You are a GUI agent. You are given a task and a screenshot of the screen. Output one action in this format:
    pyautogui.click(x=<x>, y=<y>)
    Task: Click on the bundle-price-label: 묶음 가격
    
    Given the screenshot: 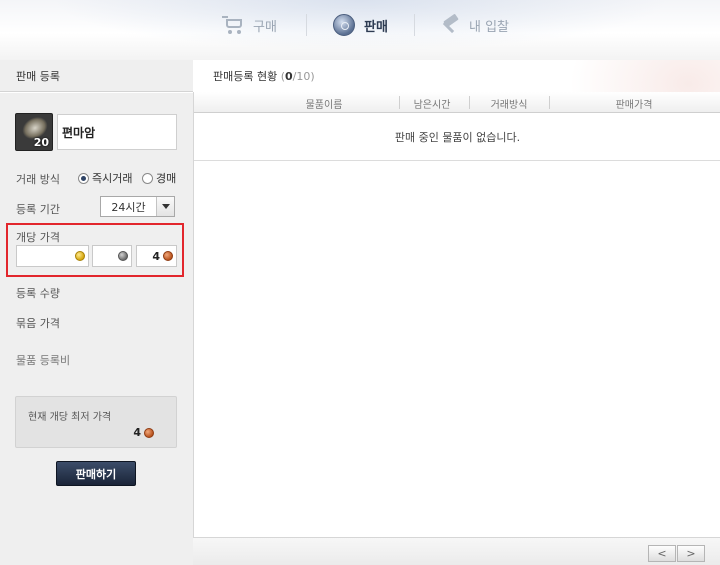 What is the action you would take?
    pyautogui.click(x=38, y=323)
    